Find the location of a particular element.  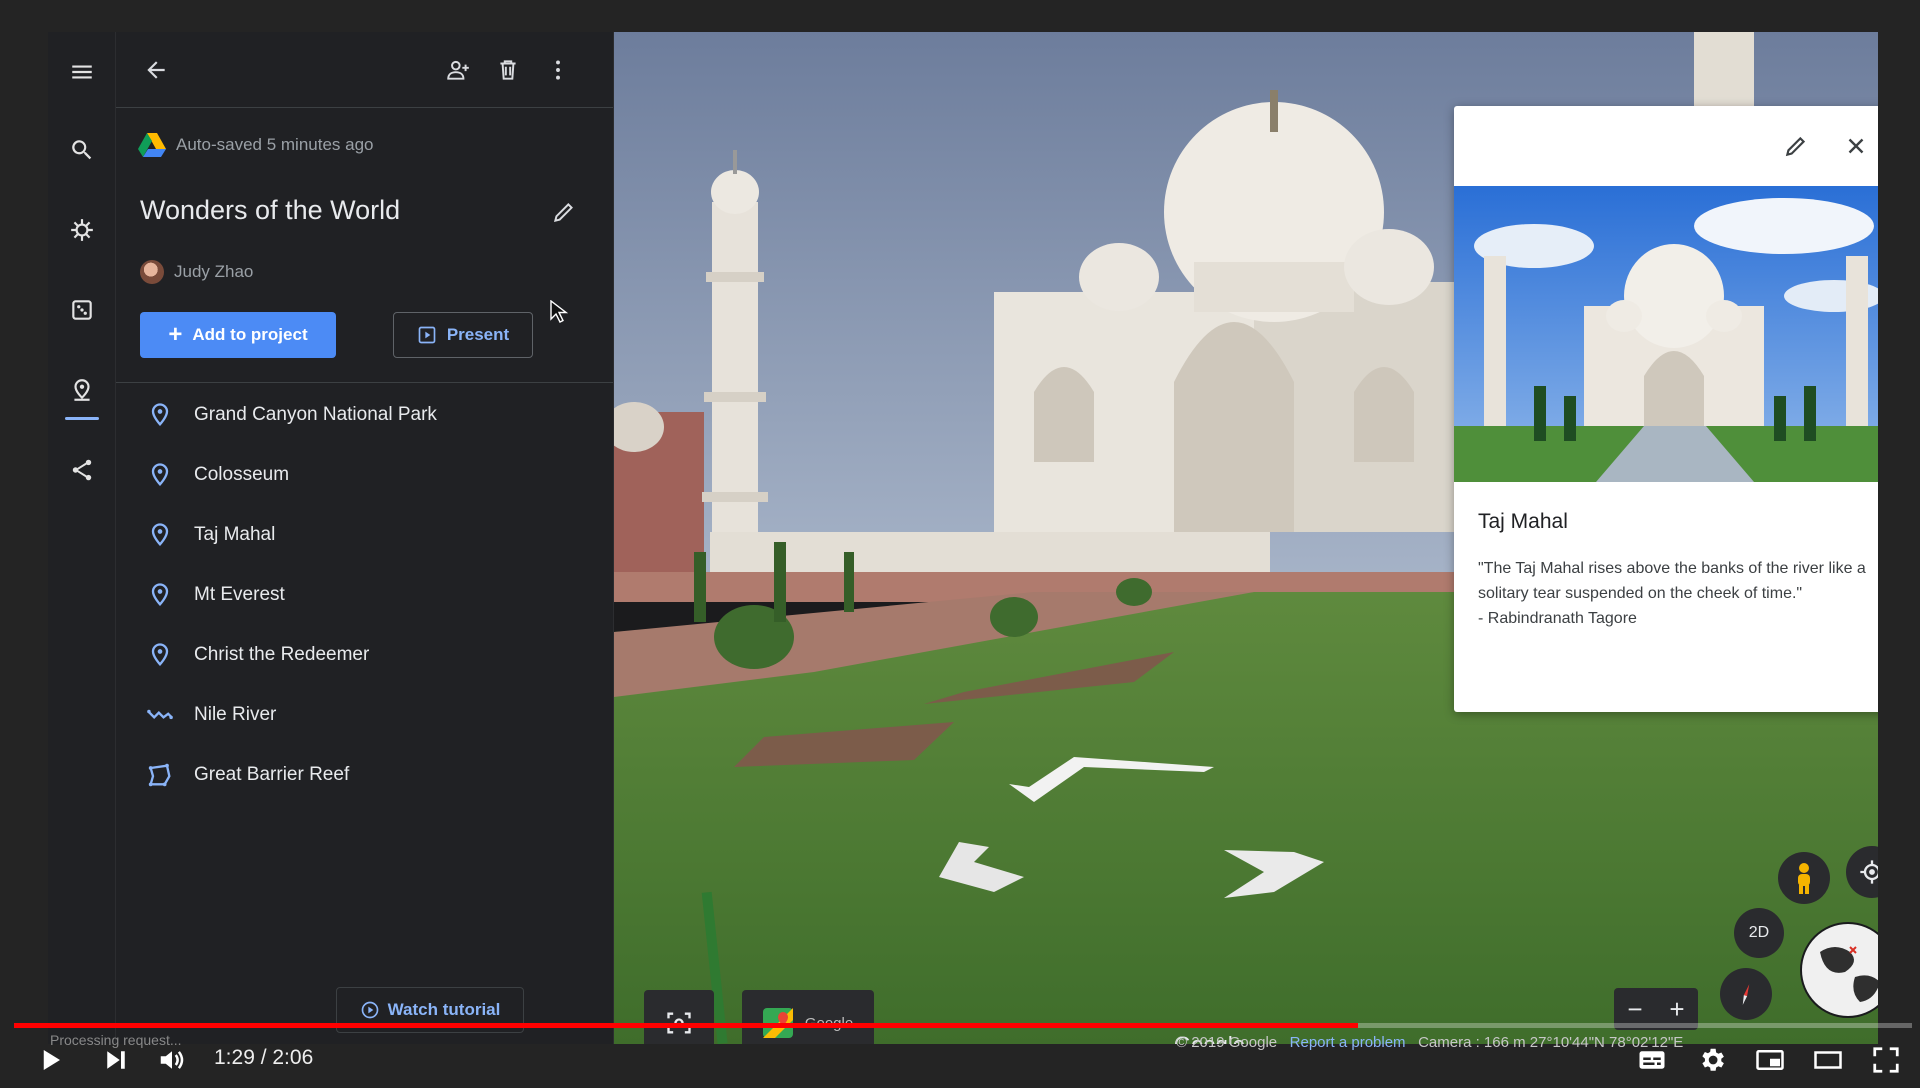

miniplayer-icon is located at coordinates (1770, 1060).